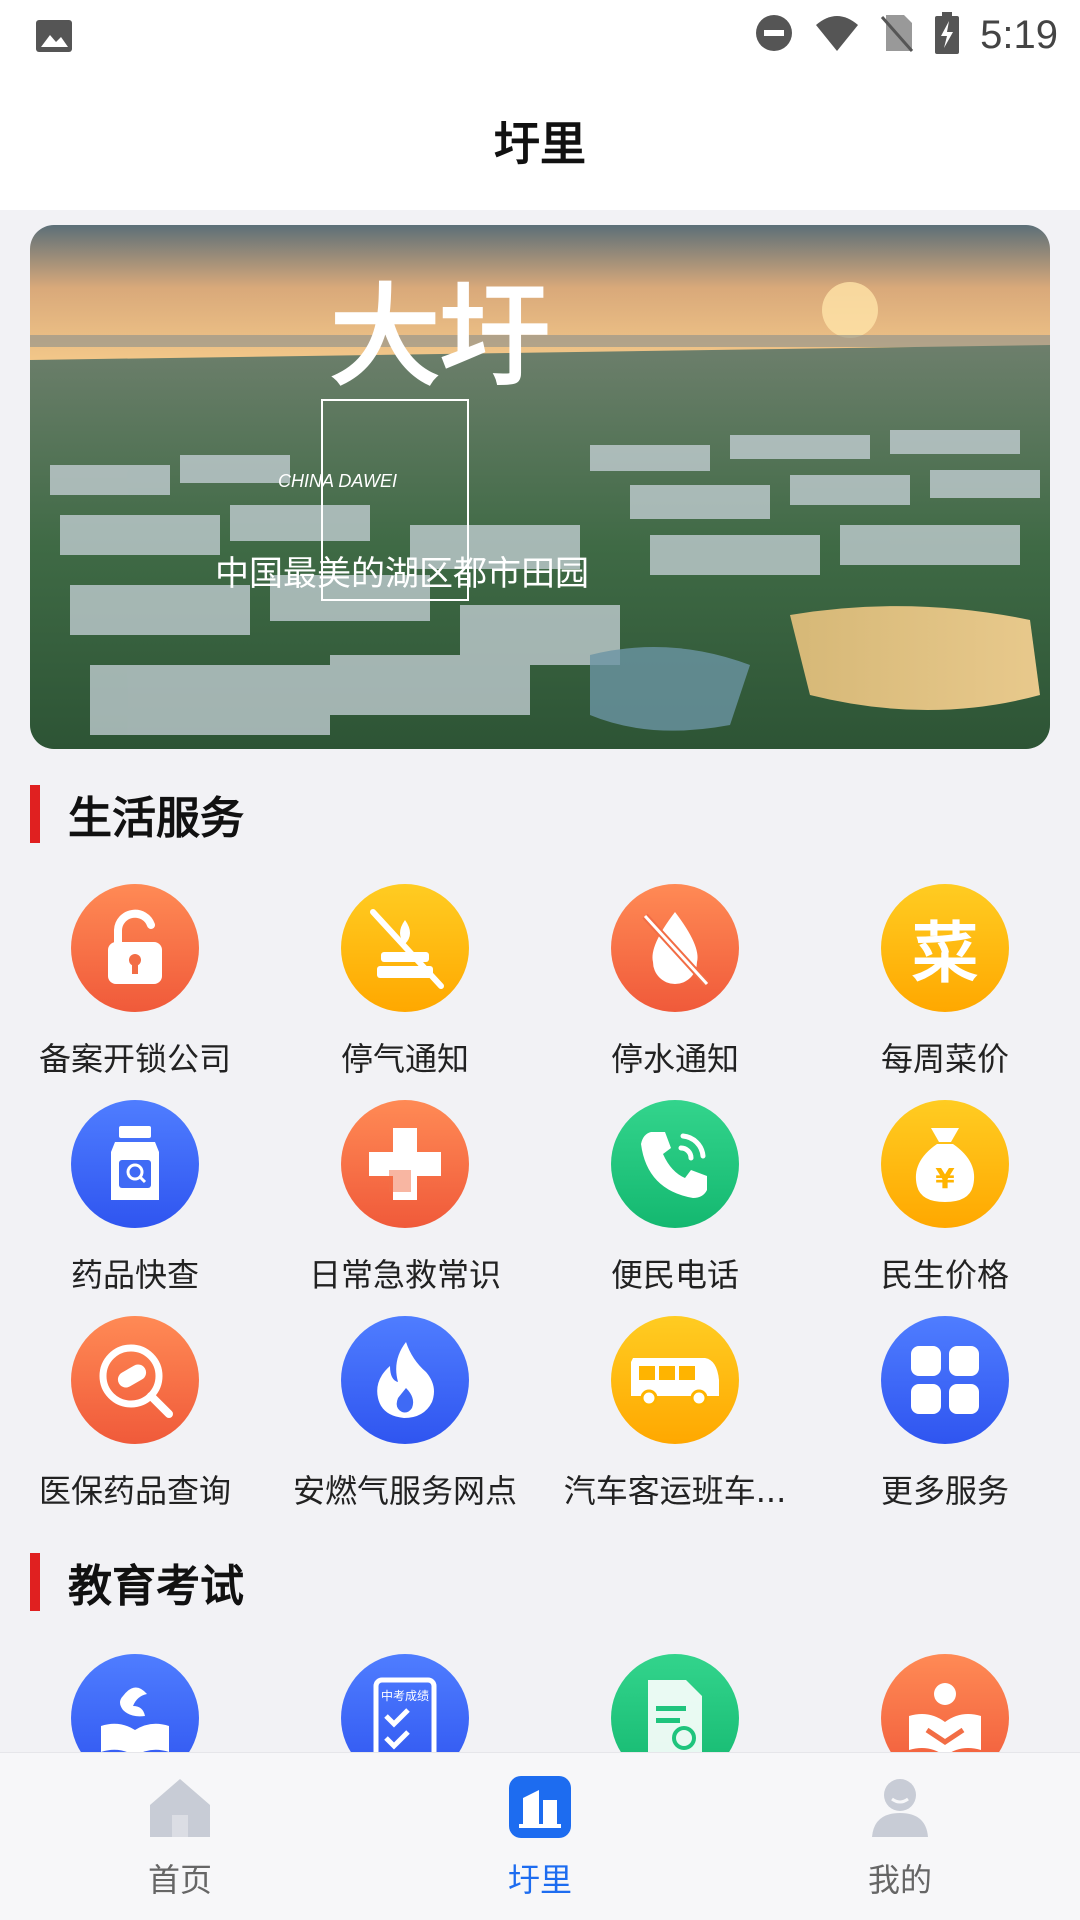 The image size is (1080, 1920). I want to click on service-label: 停水通知, so click(674, 1059).